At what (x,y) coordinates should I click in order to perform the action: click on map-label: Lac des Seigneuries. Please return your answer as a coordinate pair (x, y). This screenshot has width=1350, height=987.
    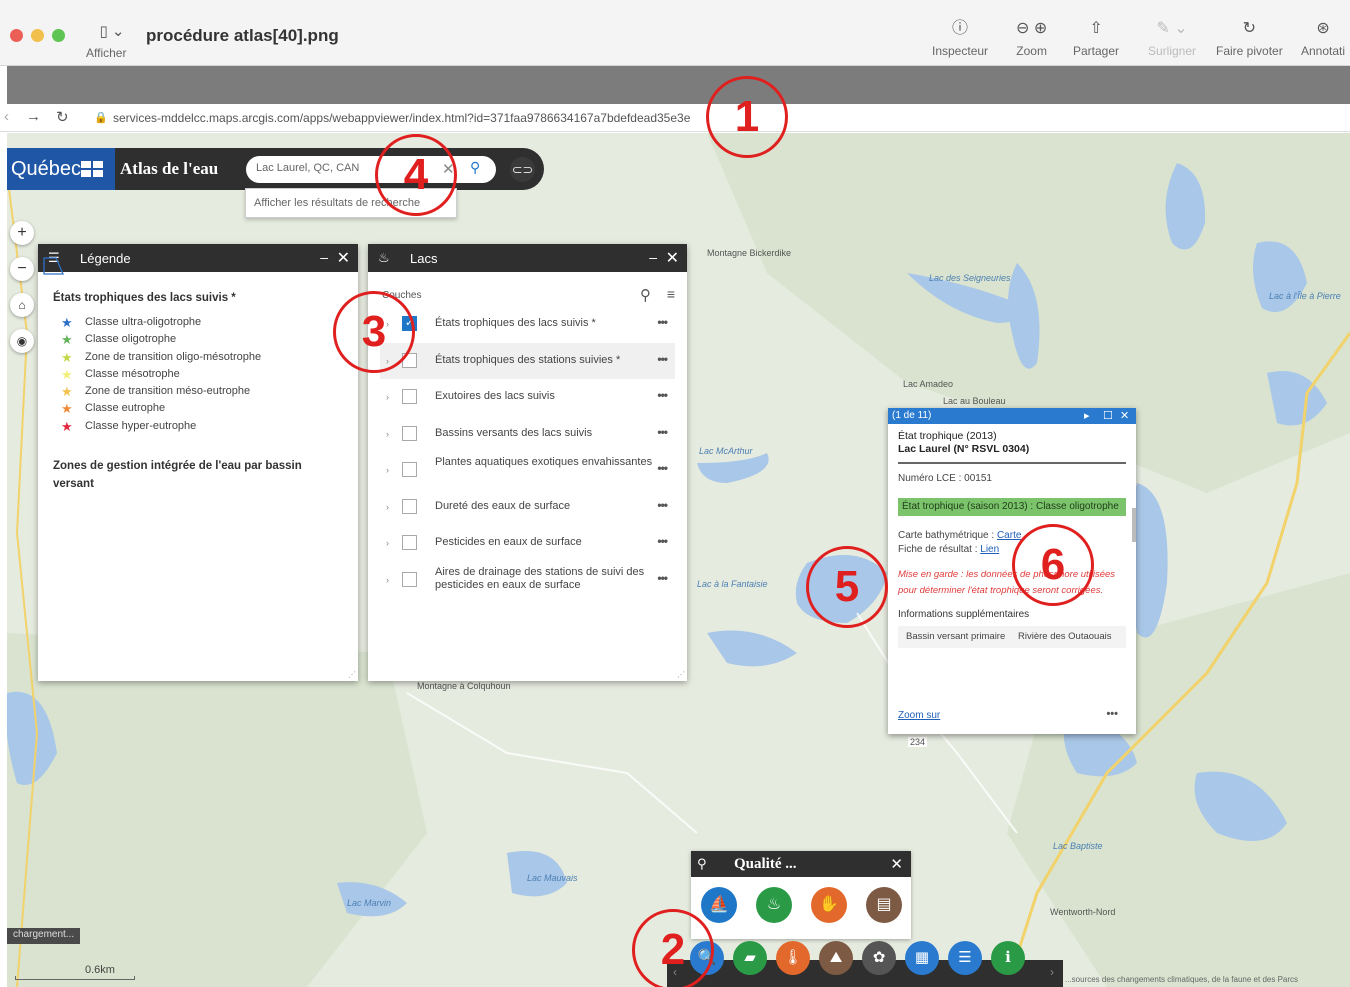
    Looking at the image, I should click on (970, 278).